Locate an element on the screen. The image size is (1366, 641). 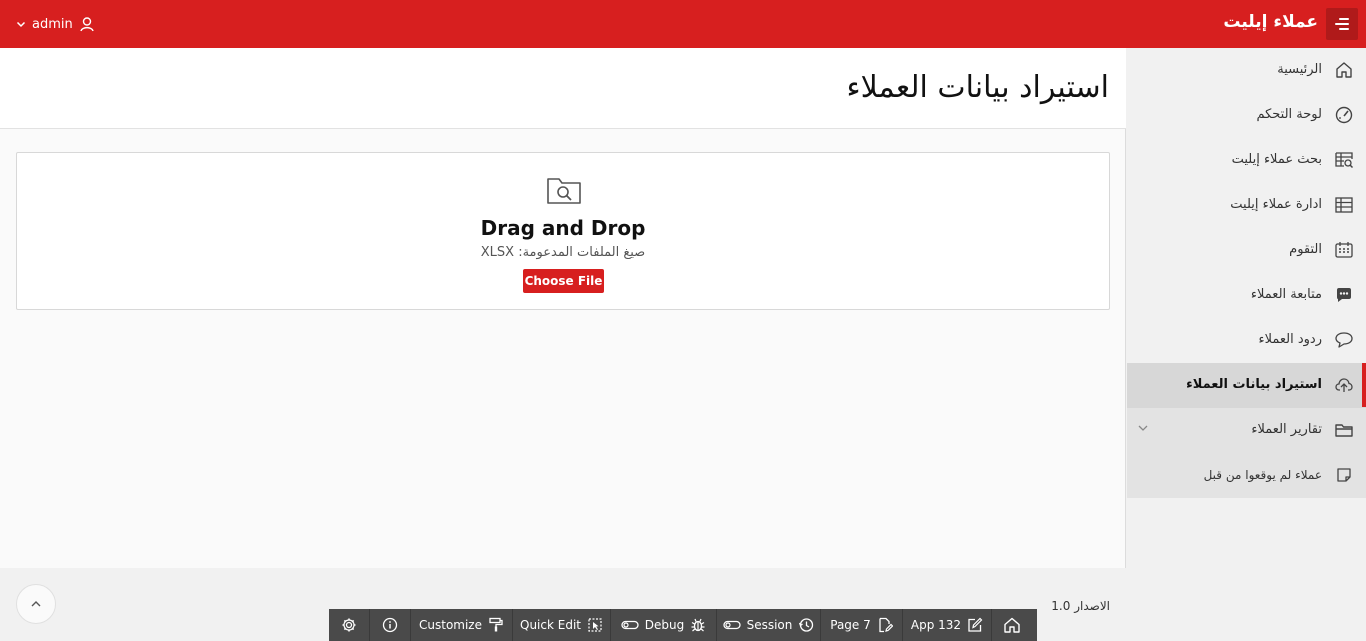
devbar-customize-button: Customize is located at coordinates (462, 625).